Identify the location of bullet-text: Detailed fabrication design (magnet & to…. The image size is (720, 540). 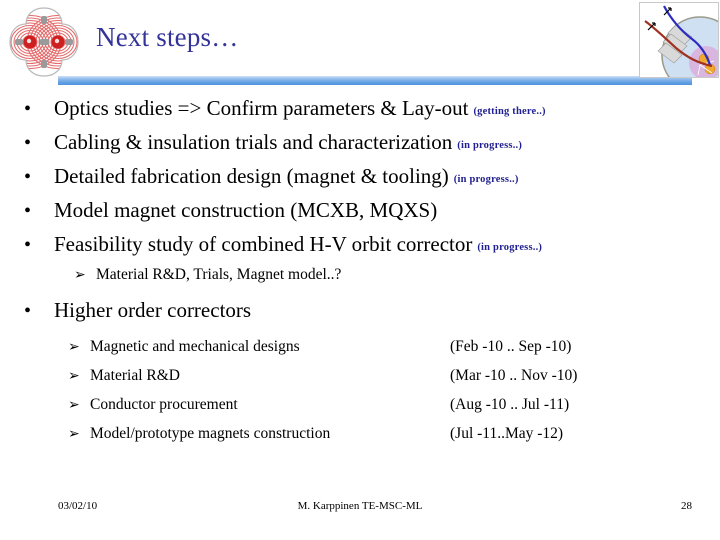
(286, 176).